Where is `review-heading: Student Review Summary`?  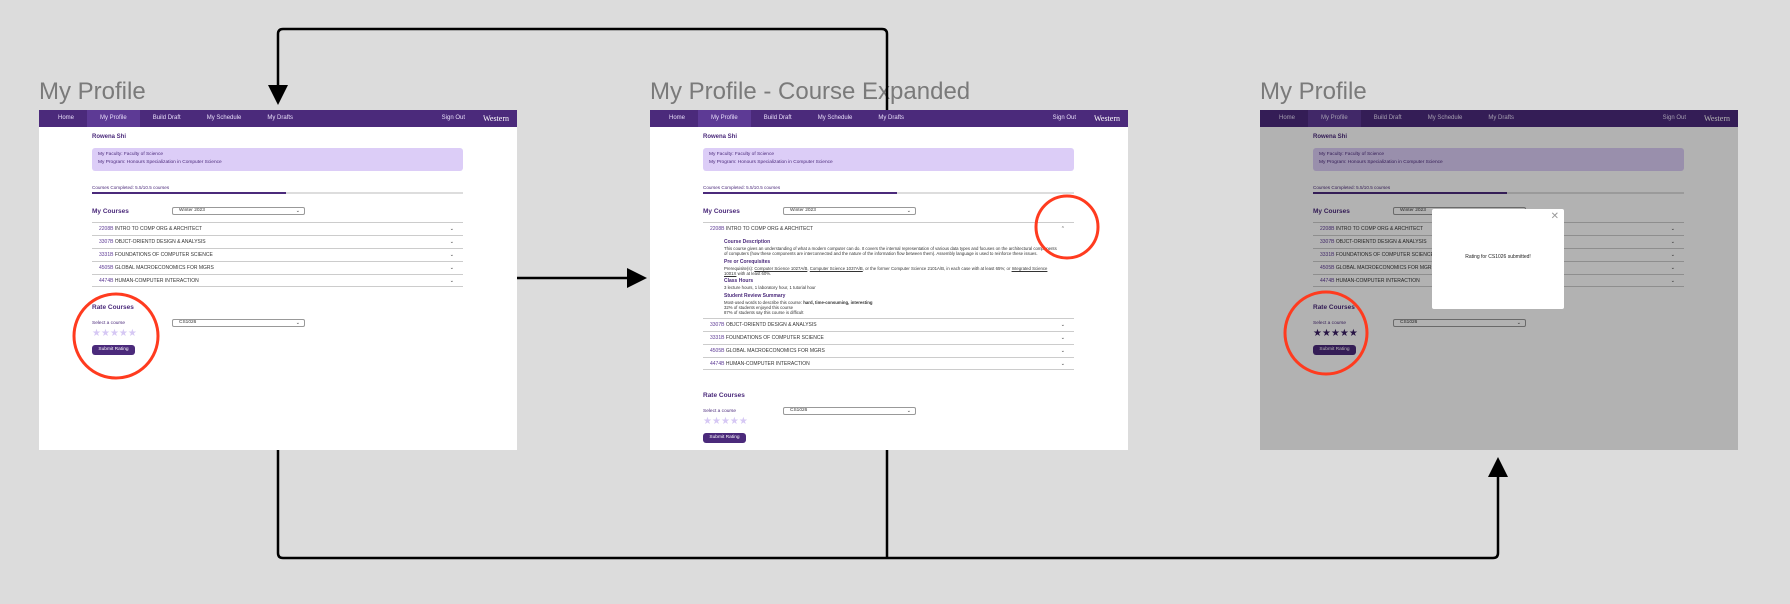
review-heading: Student Review Summary is located at coordinates (755, 295).